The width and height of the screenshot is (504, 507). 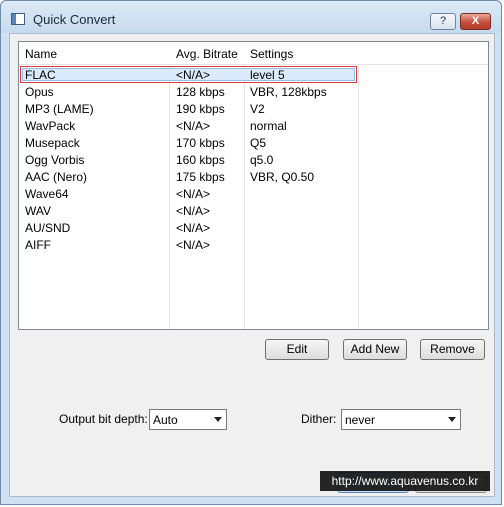 What do you see at coordinates (50, 126) in the screenshot?
I see `cell-name: WavPack` at bounding box center [50, 126].